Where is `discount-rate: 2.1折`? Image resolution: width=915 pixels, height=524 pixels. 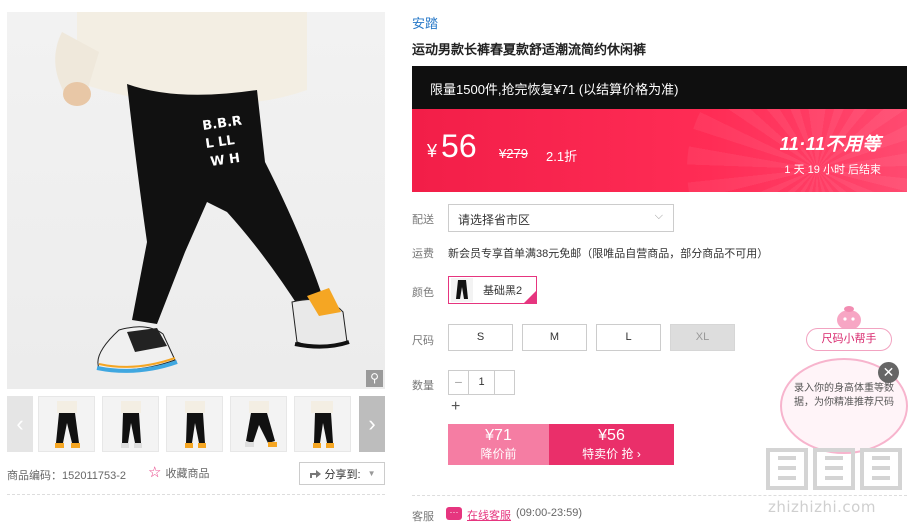
discount-rate: 2.1折 is located at coordinates (562, 156).